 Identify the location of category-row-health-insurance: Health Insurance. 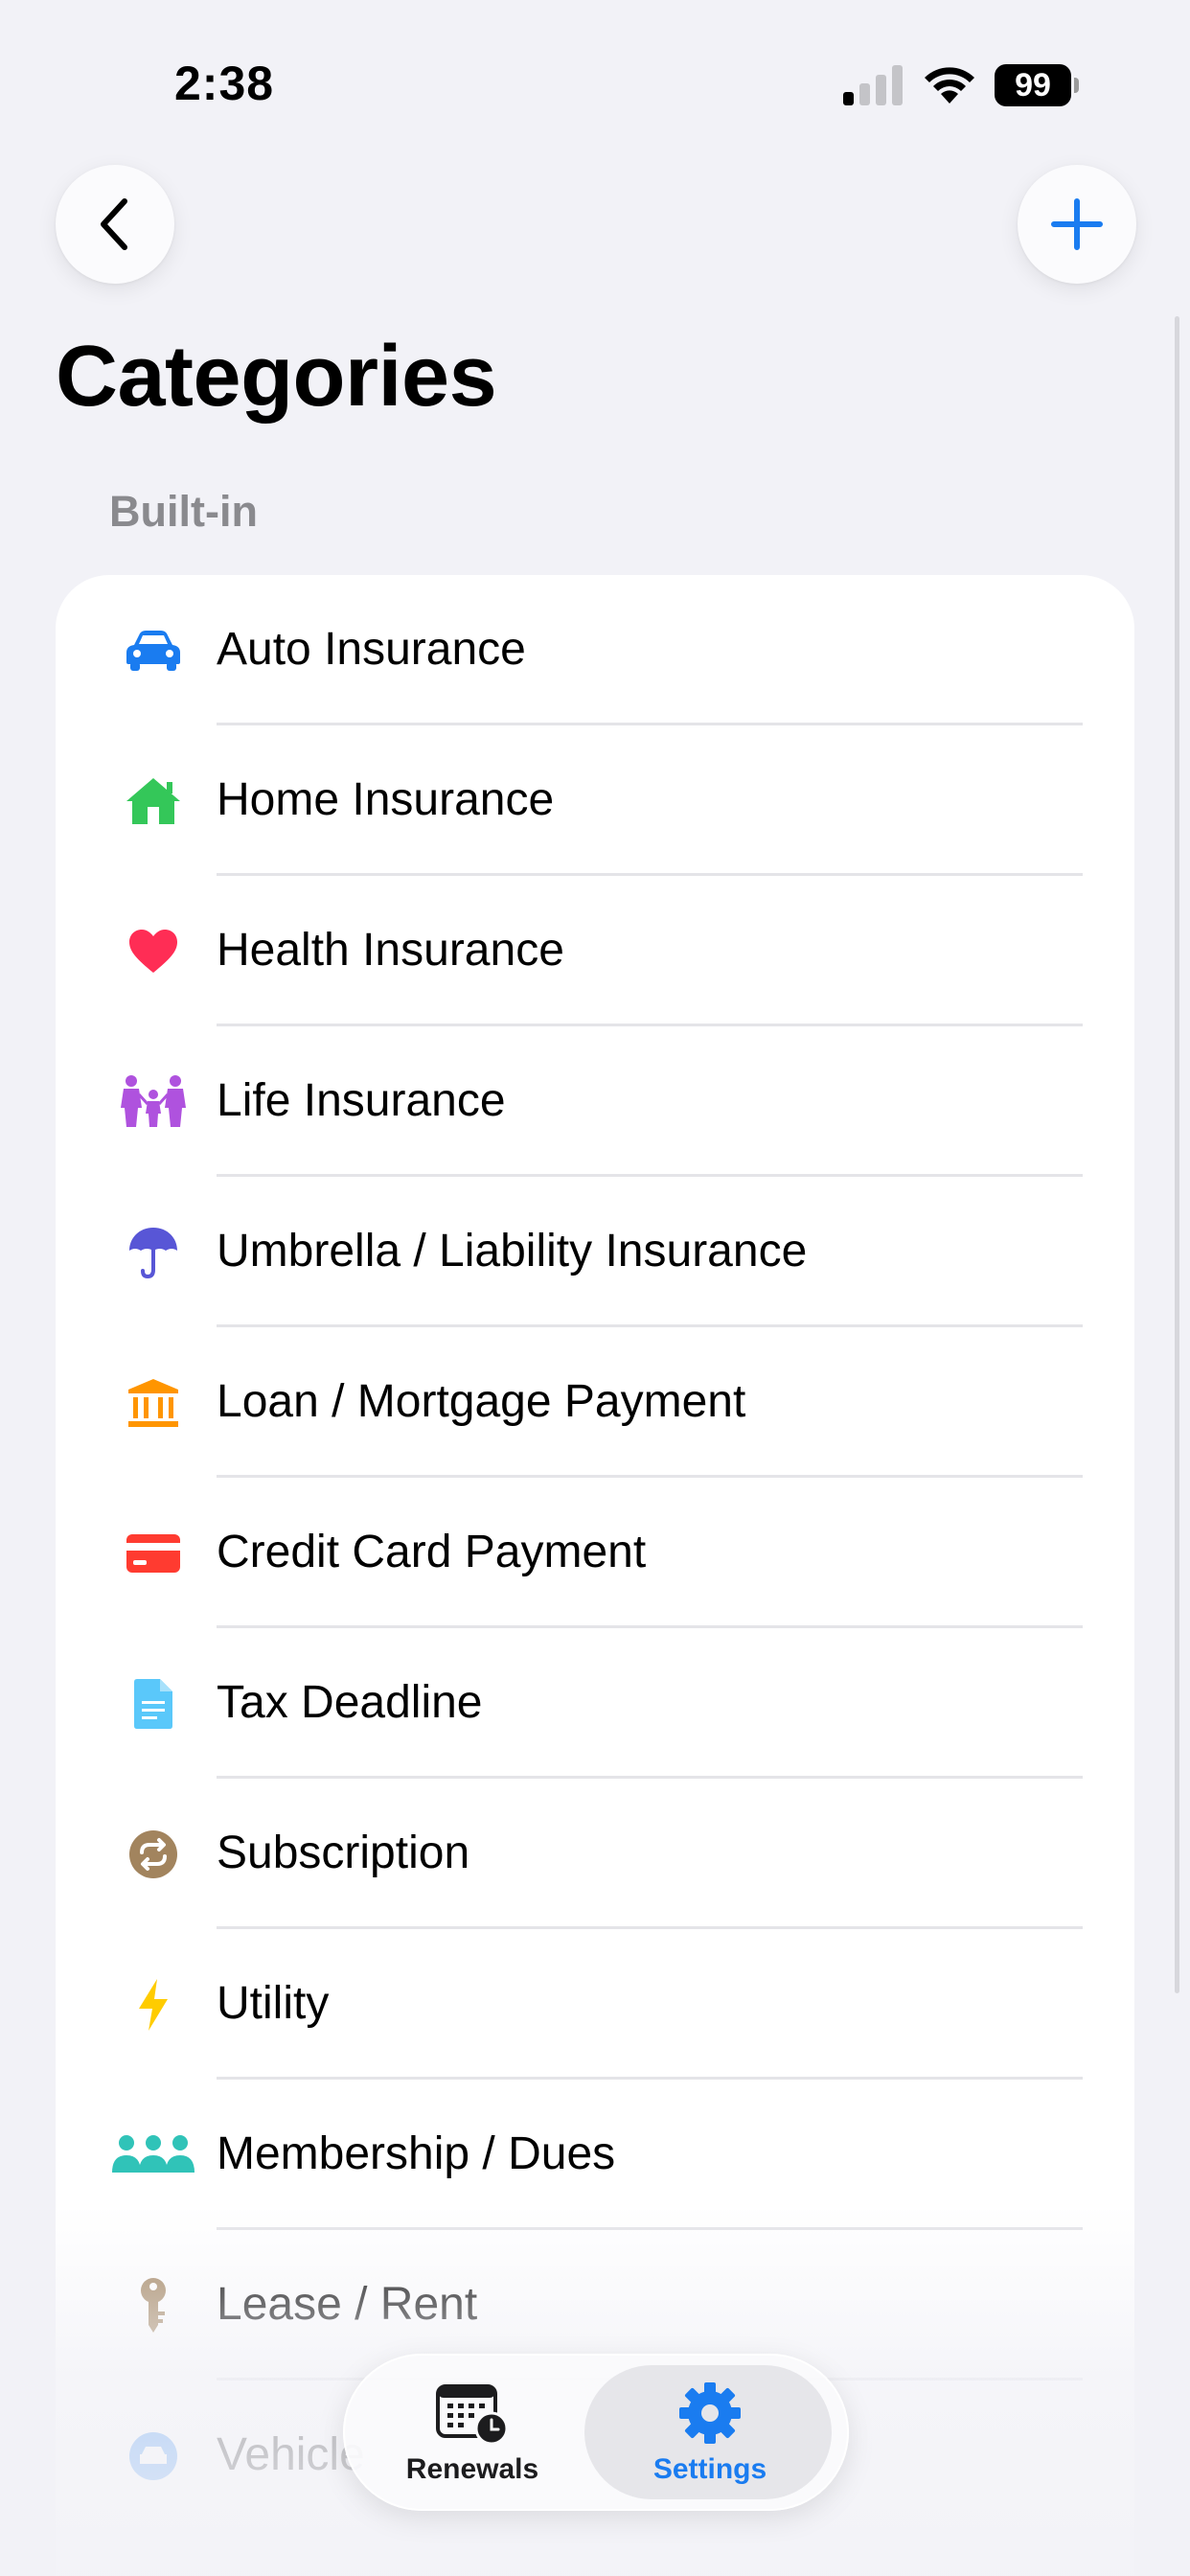
(595, 951).